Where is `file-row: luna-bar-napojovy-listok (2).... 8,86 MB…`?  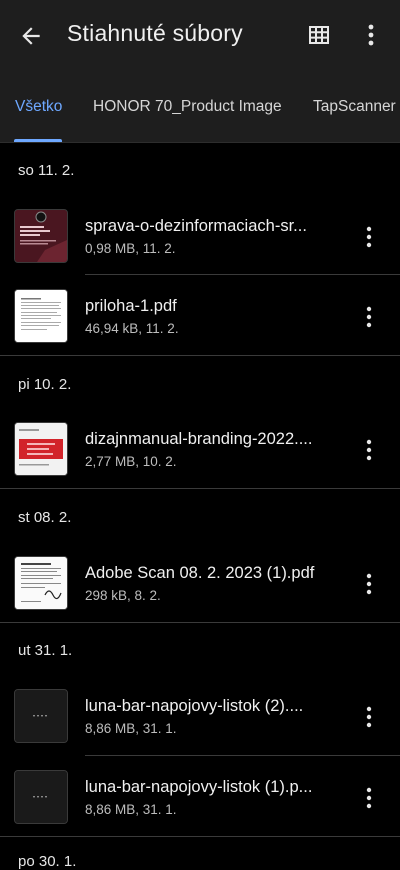 file-row: luna-bar-napojovy-listok (2).... 8,86 MB… is located at coordinates (200, 715).